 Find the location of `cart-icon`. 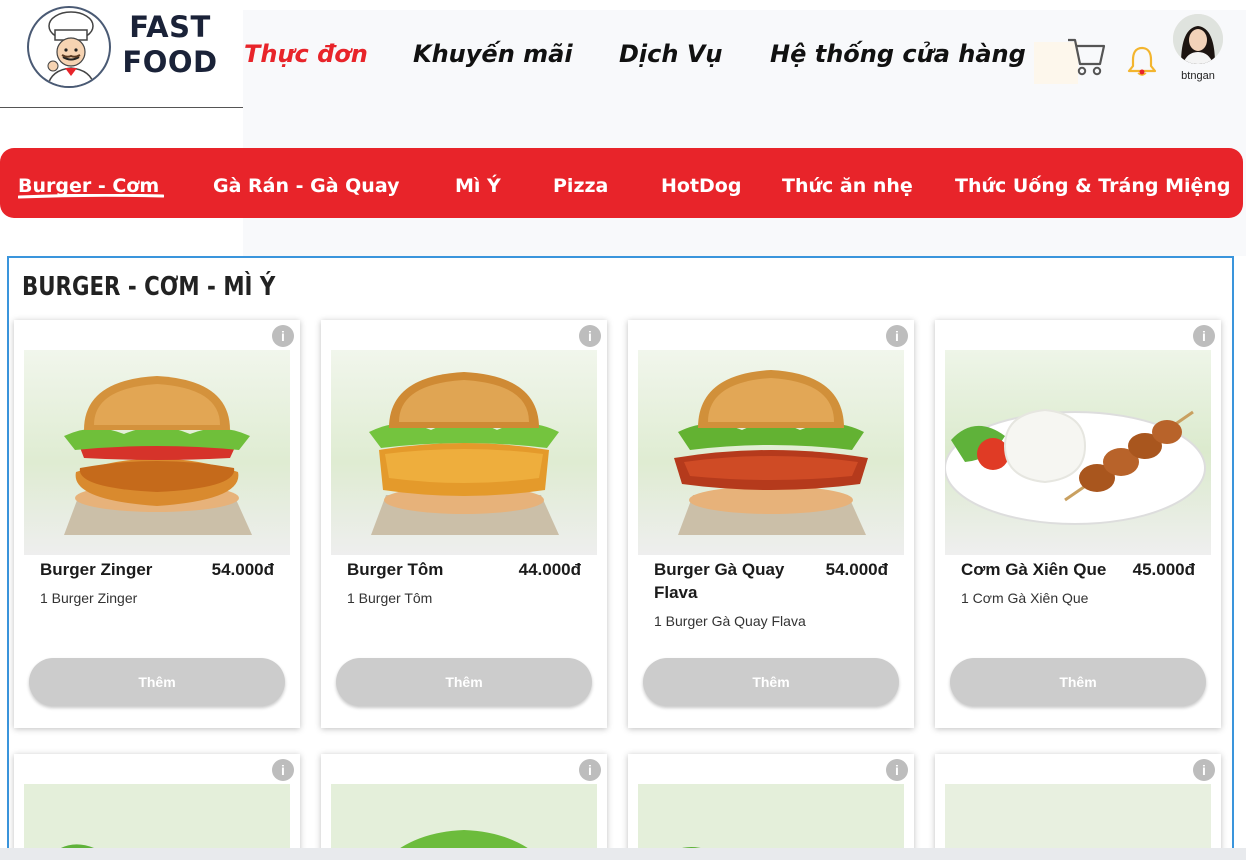

cart-icon is located at coordinates (1086, 56).